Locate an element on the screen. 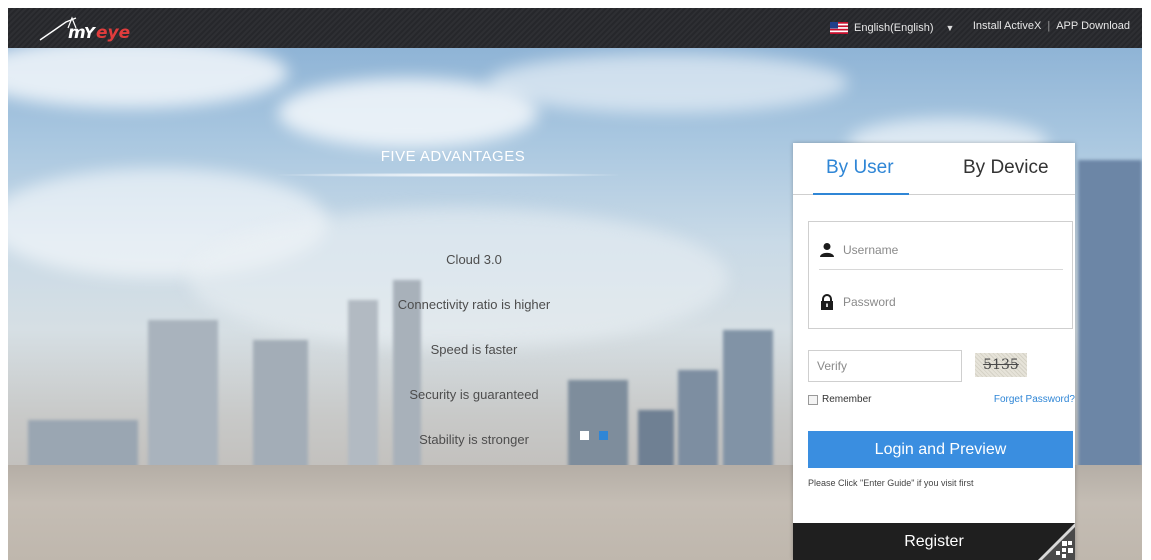 The width and height of the screenshot is (1151, 560). tab-by-device: By Device is located at coordinates (1006, 168).